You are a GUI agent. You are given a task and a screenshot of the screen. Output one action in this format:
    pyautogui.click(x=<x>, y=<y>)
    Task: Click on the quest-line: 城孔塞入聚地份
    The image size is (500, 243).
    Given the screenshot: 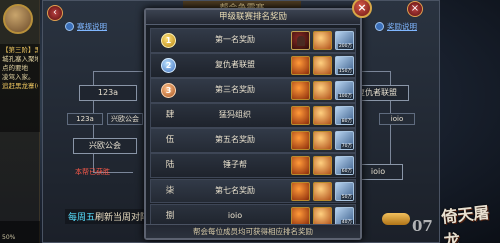 What is the action you would take?
    pyautogui.click(x=20, y=59)
    